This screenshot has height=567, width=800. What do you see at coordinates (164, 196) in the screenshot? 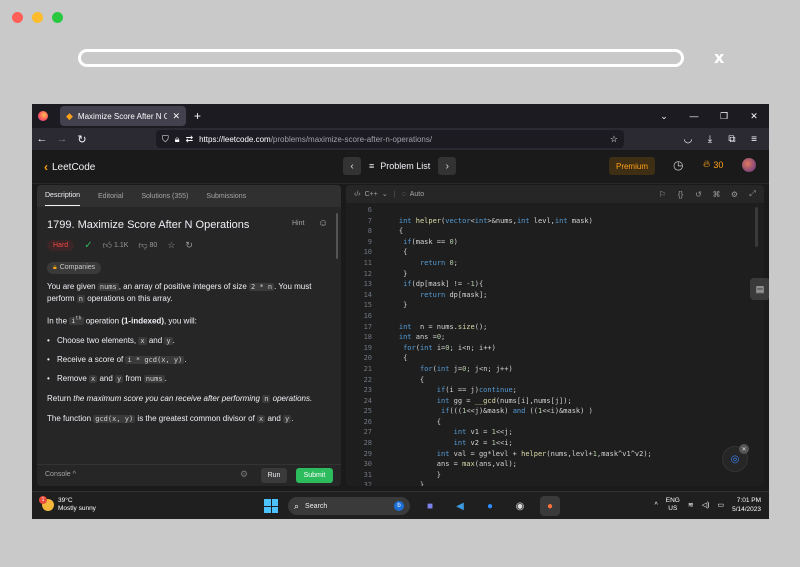
I see `tab-solutions: Solutions (355)` at bounding box center [164, 196].